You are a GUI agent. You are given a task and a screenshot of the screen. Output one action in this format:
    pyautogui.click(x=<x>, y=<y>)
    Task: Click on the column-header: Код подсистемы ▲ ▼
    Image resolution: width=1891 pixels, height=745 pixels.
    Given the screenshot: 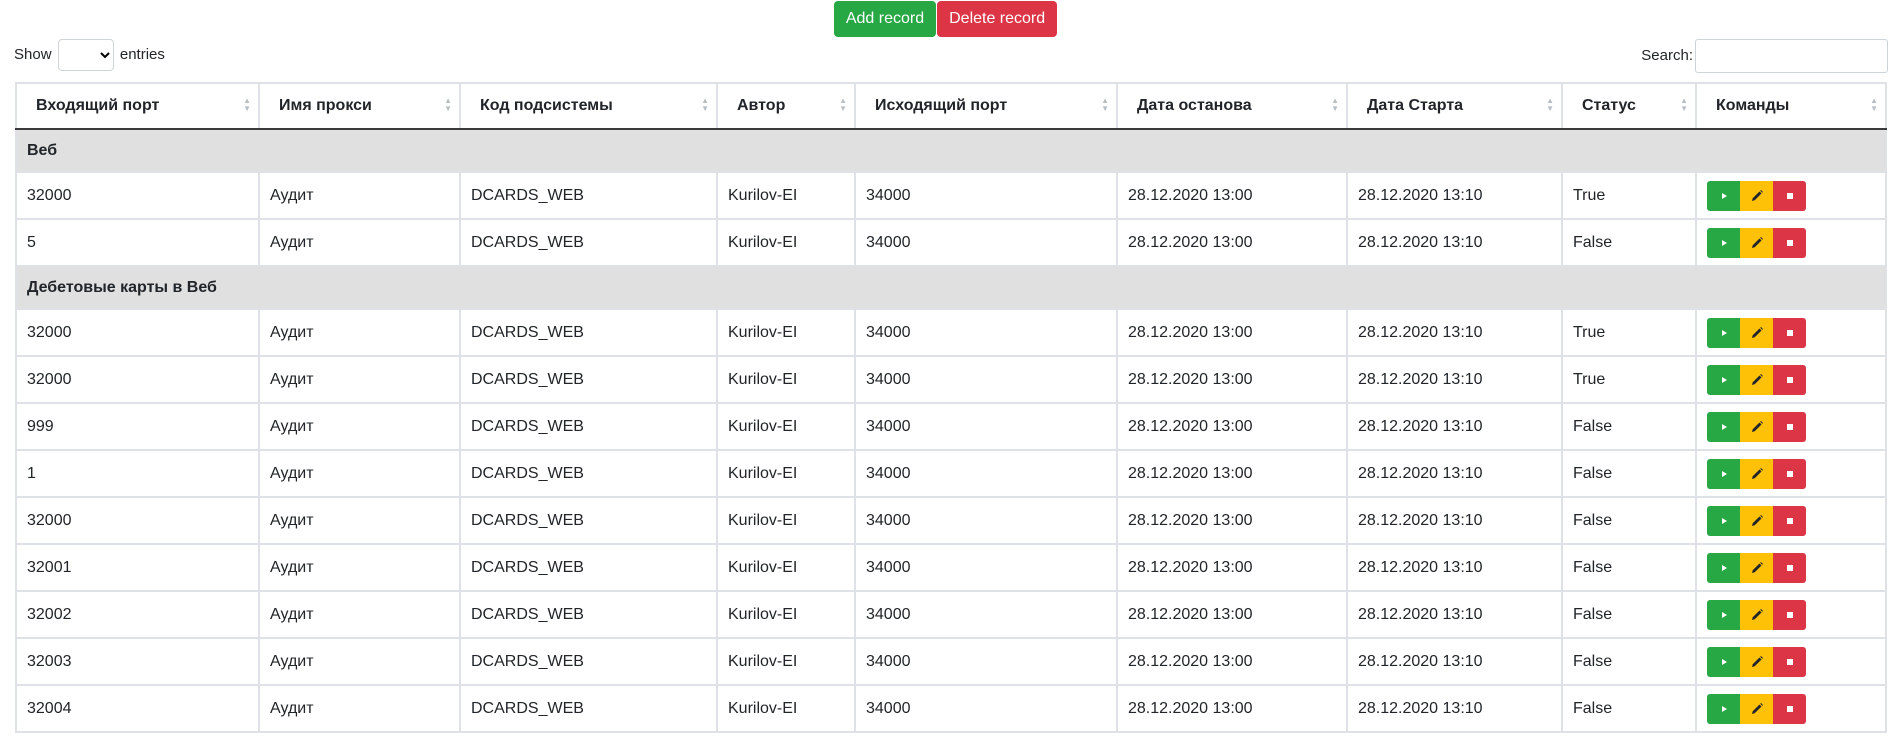 What is the action you would take?
    pyautogui.click(x=588, y=106)
    